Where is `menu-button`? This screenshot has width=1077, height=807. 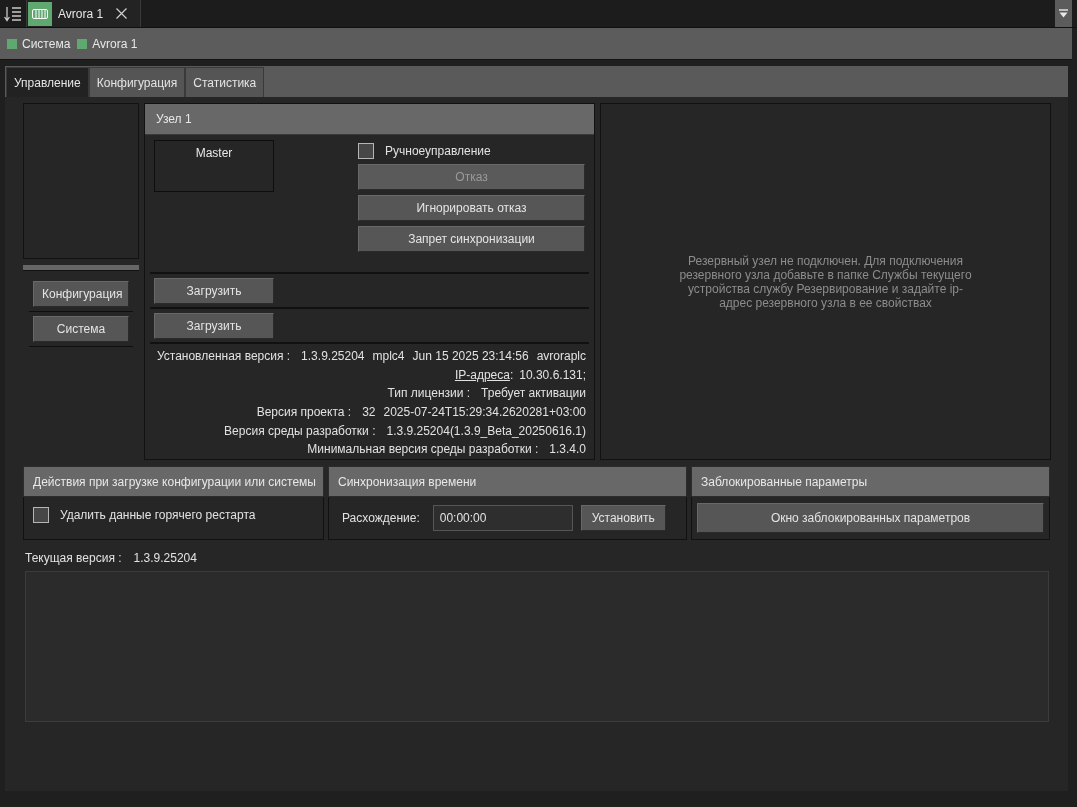 menu-button is located at coordinates (1063, 13).